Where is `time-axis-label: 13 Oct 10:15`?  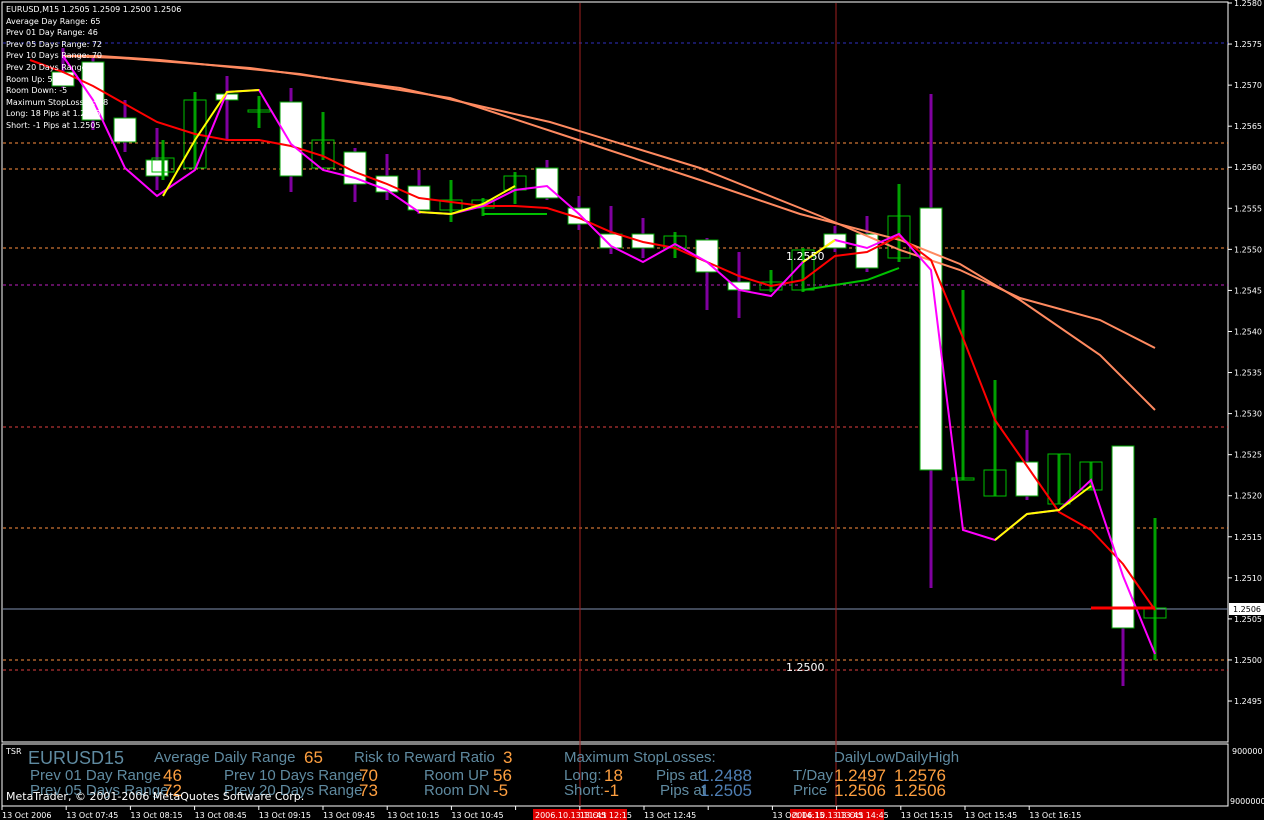
time-axis-label: 13 Oct 10:15 is located at coordinates (413, 815).